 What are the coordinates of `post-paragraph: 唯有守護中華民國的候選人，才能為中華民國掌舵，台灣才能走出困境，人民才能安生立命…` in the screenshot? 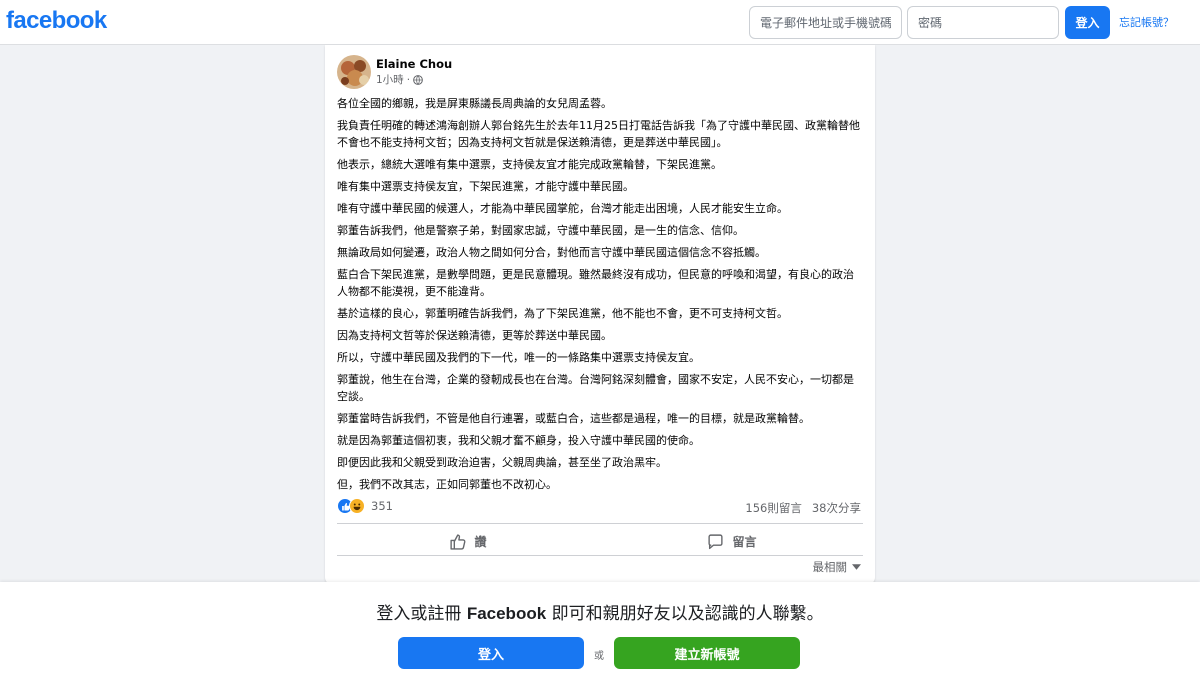 It's located at (562, 208).